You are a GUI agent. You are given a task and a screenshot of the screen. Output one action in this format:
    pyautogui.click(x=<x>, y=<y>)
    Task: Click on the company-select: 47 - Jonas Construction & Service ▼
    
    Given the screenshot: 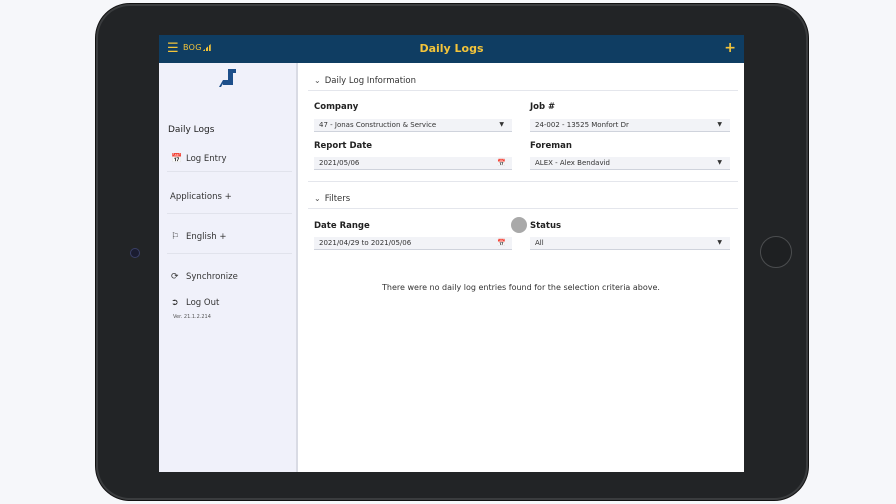 What is the action you would take?
    pyautogui.click(x=413, y=125)
    